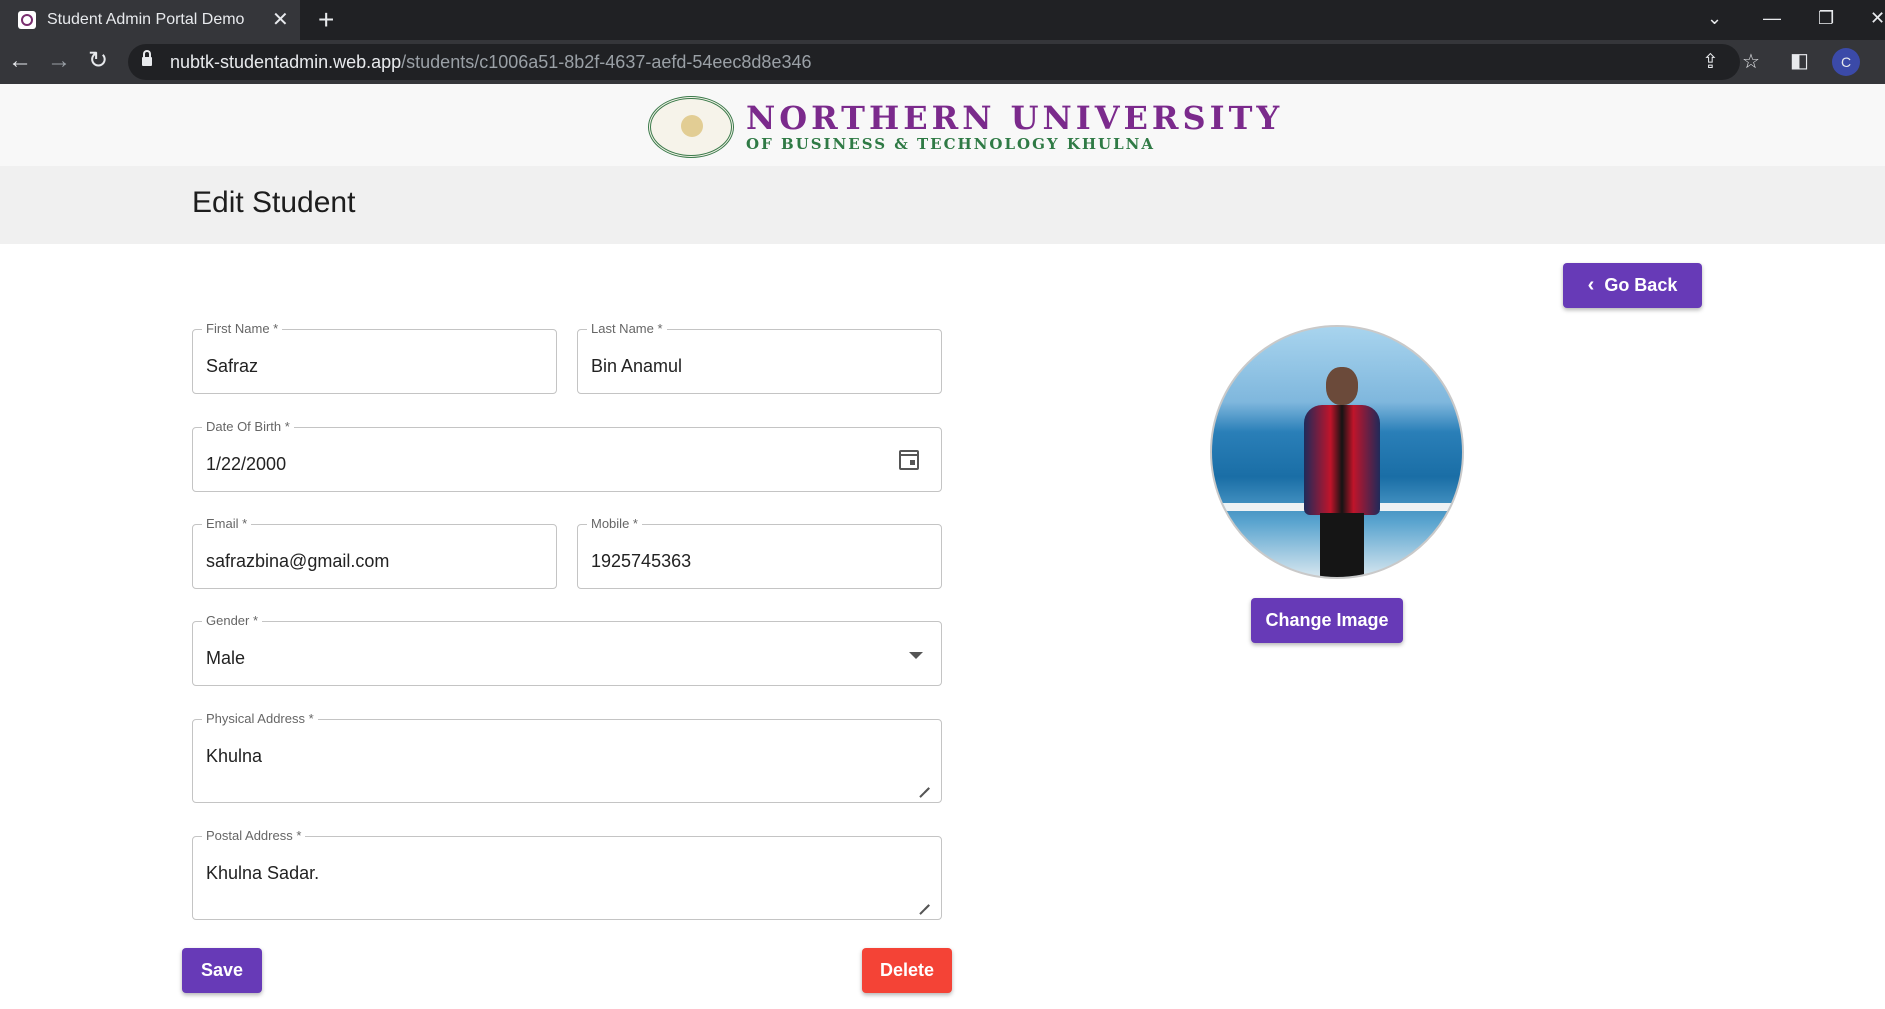 This screenshot has height=1009, width=1885. Describe the element at coordinates (627, 328) in the screenshot. I see `last-name-label: Last Name *` at that location.